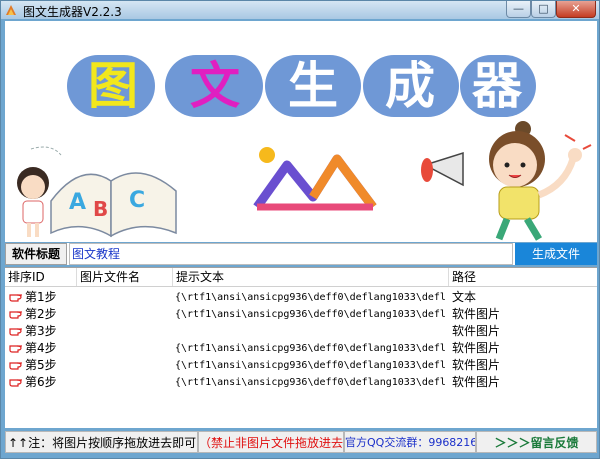 This screenshot has height=459, width=600. I want to click on minimize-button: —, so click(518, 9).